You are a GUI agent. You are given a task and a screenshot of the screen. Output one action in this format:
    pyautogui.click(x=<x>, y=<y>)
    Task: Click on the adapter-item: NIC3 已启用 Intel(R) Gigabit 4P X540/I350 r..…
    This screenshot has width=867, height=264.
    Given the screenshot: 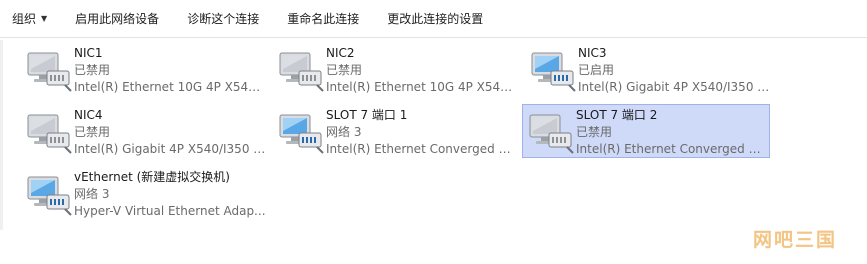 What is the action you would take?
    pyautogui.click(x=648, y=69)
    